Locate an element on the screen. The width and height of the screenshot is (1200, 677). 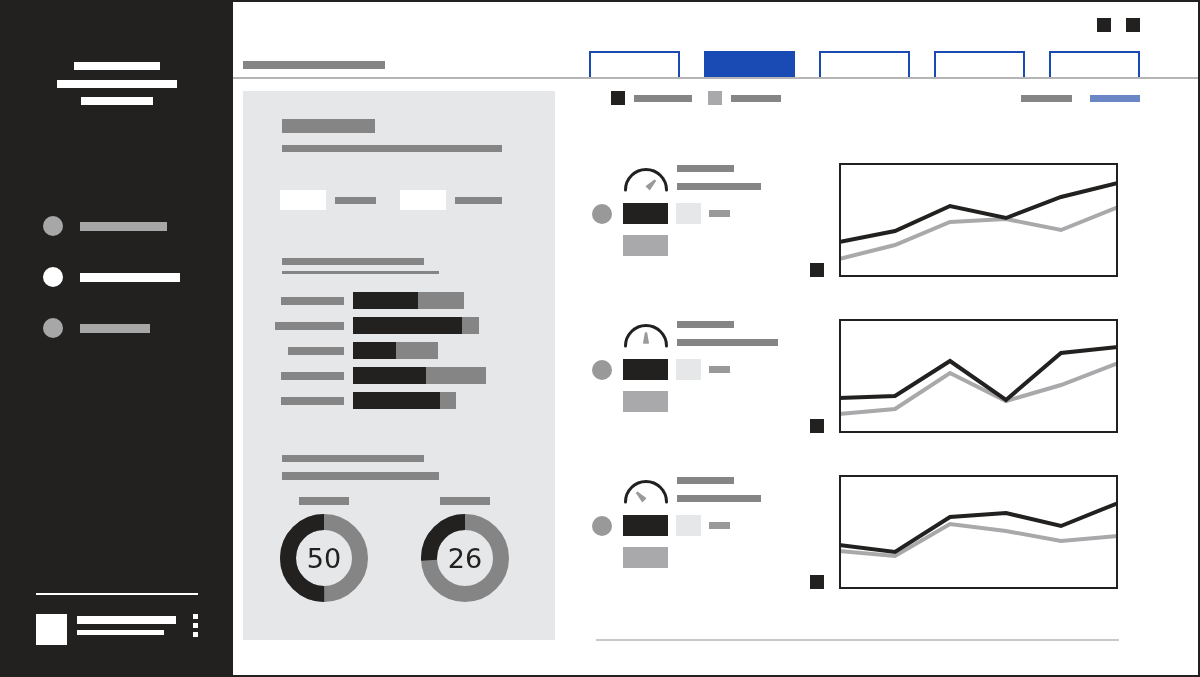
donut-value: 50 is located at coordinates (324, 558).